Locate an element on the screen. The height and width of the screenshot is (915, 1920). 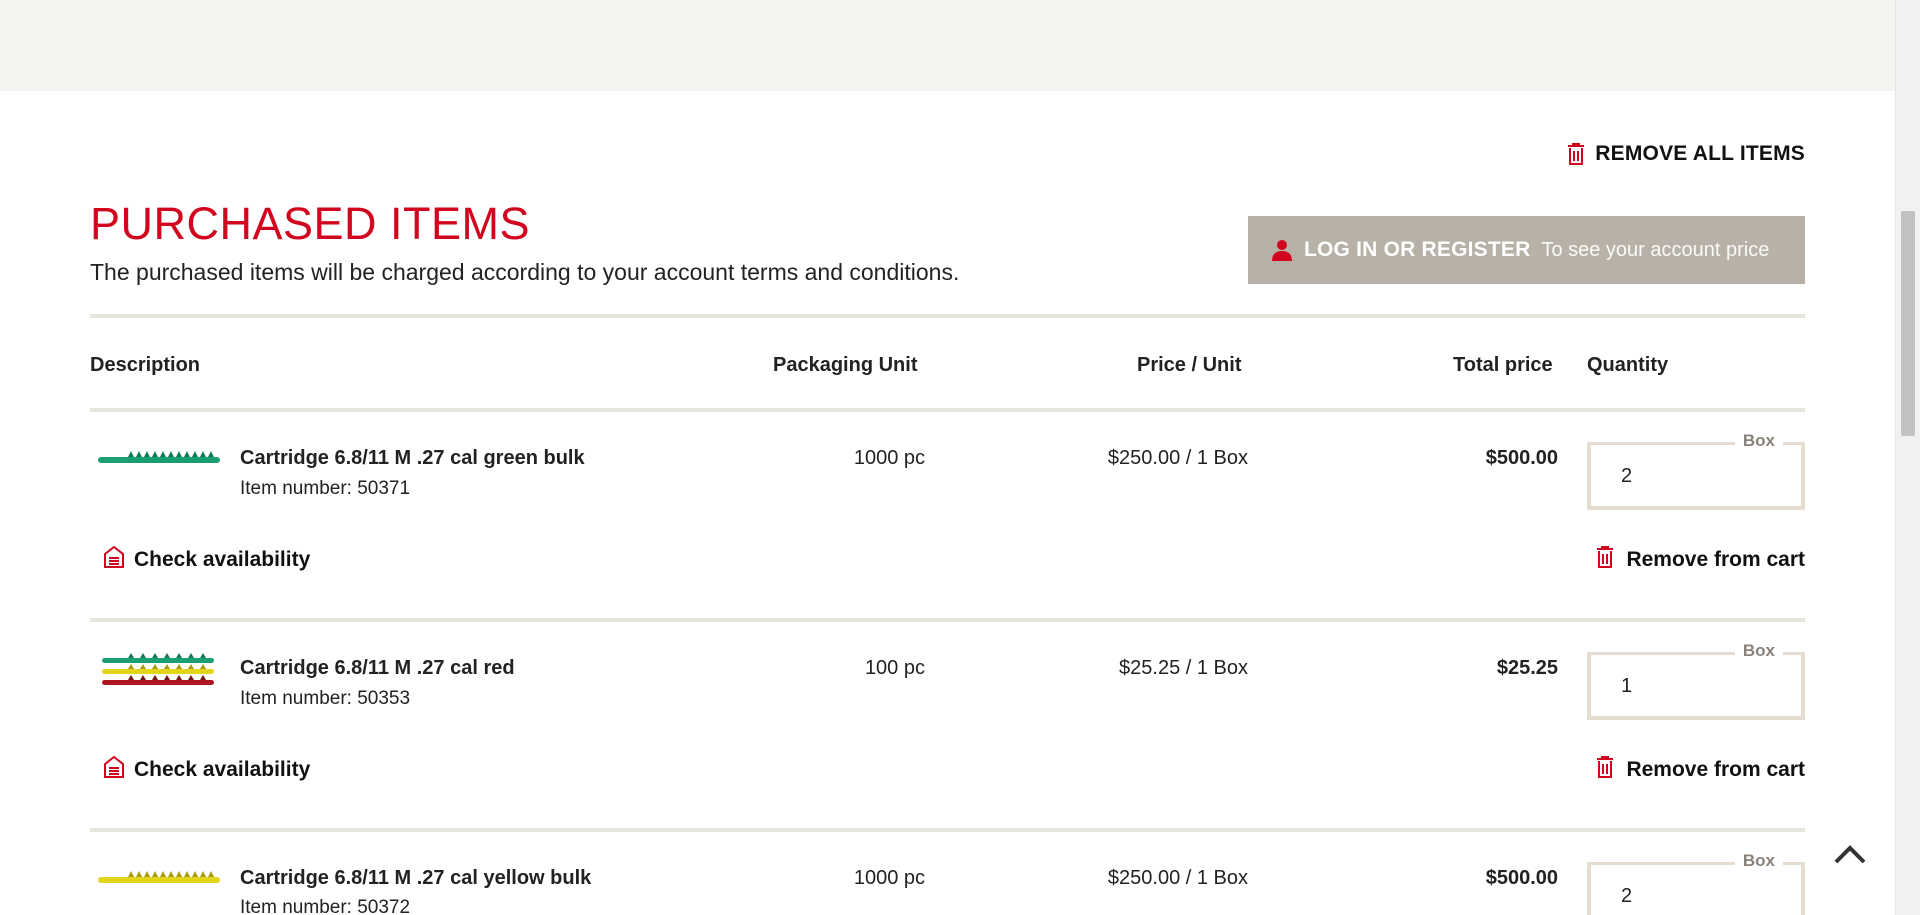
total-price: $25.25 is located at coordinates (1527, 668).